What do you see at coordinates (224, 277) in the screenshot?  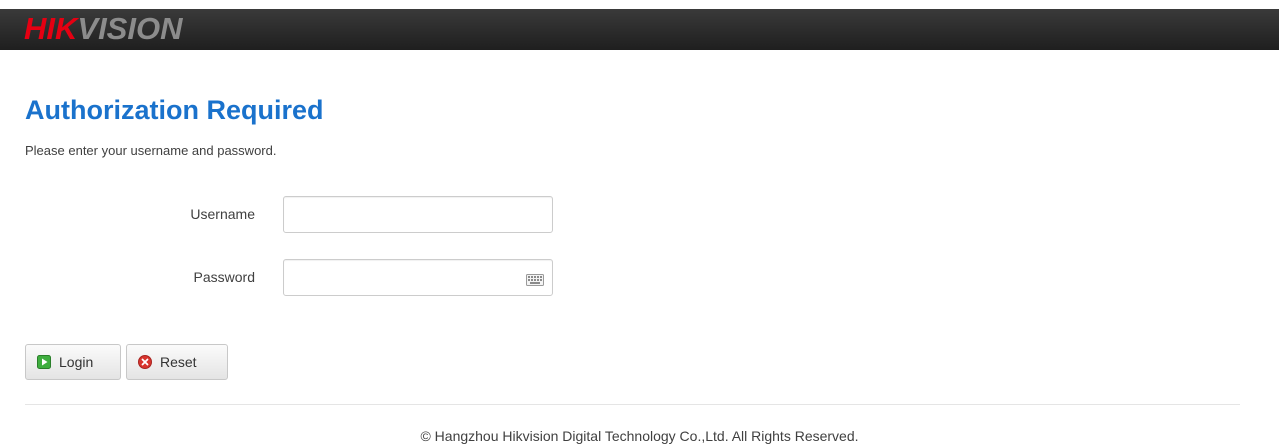 I see `password-label: Password` at bounding box center [224, 277].